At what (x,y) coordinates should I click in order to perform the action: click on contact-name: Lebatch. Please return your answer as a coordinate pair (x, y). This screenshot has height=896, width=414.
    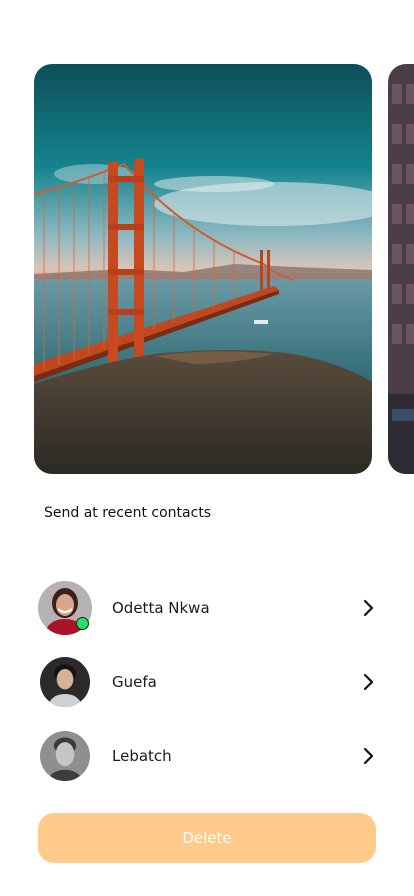
    Looking at the image, I should click on (142, 756).